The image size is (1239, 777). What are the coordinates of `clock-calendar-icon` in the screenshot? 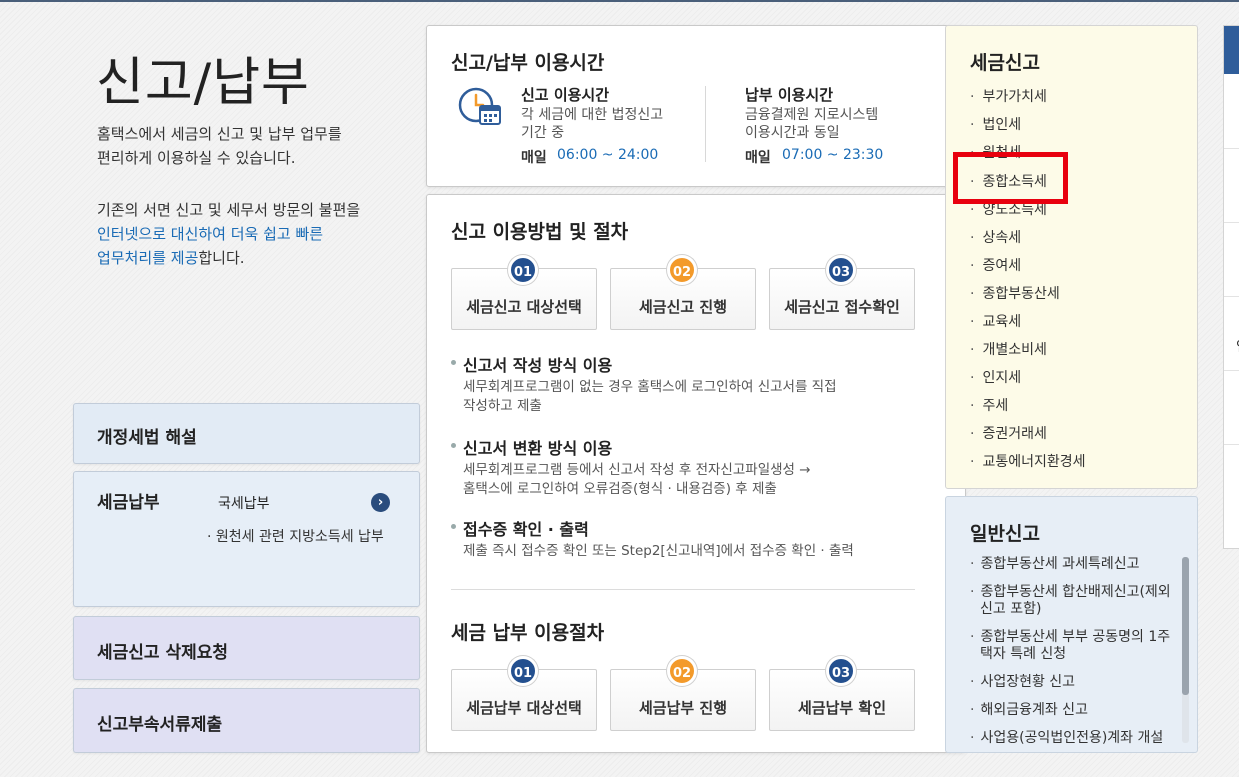 It's located at (479, 106).